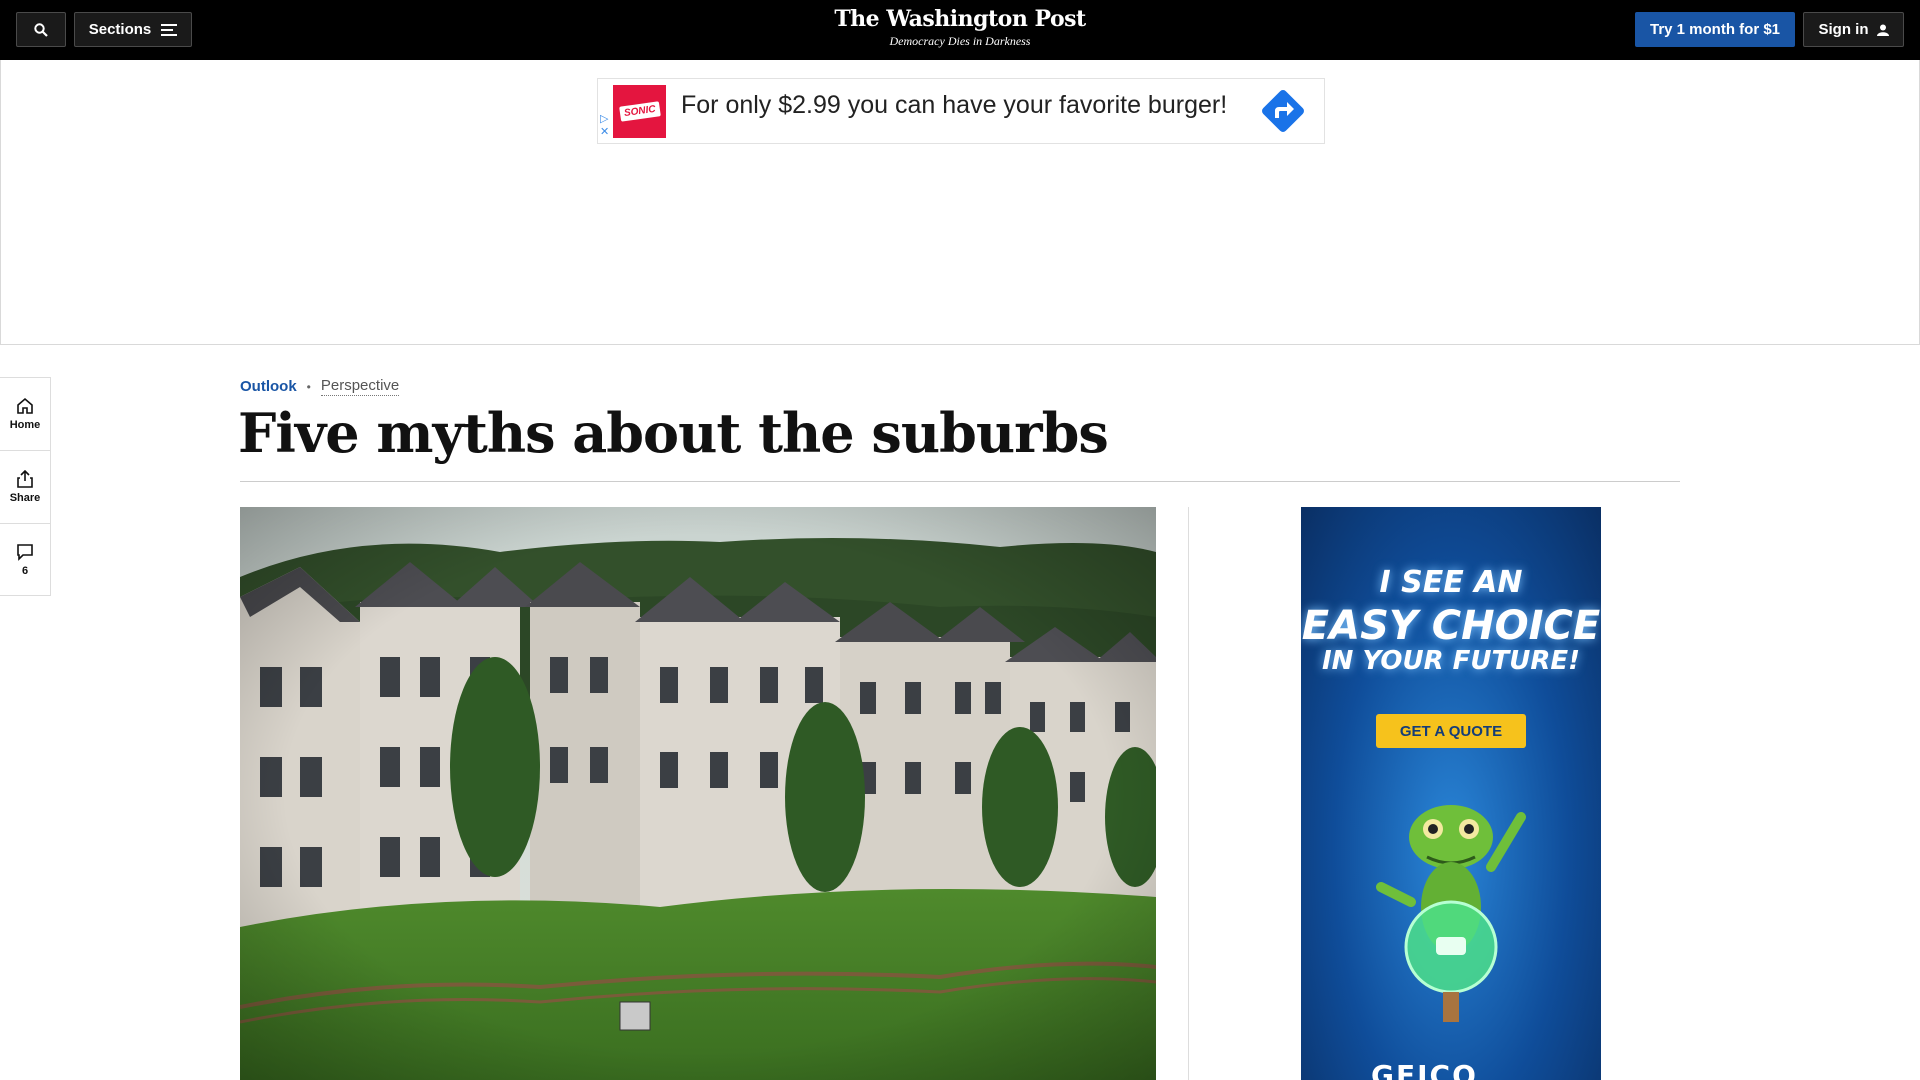 Image resolution: width=1920 pixels, height=1080 pixels. What do you see at coordinates (25, 405) in the screenshot?
I see `home-icon` at bounding box center [25, 405].